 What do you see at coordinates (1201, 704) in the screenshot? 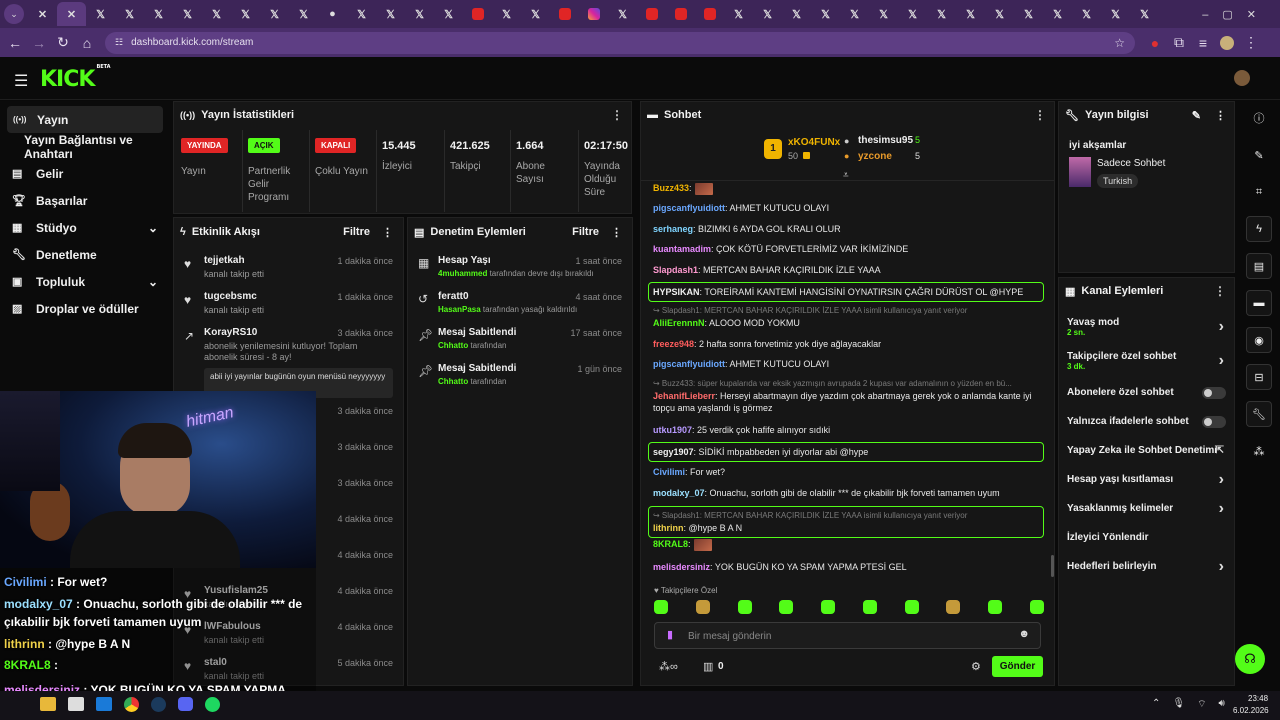
I see `wifi-icon: ⌔` at bounding box center [1201, 704].